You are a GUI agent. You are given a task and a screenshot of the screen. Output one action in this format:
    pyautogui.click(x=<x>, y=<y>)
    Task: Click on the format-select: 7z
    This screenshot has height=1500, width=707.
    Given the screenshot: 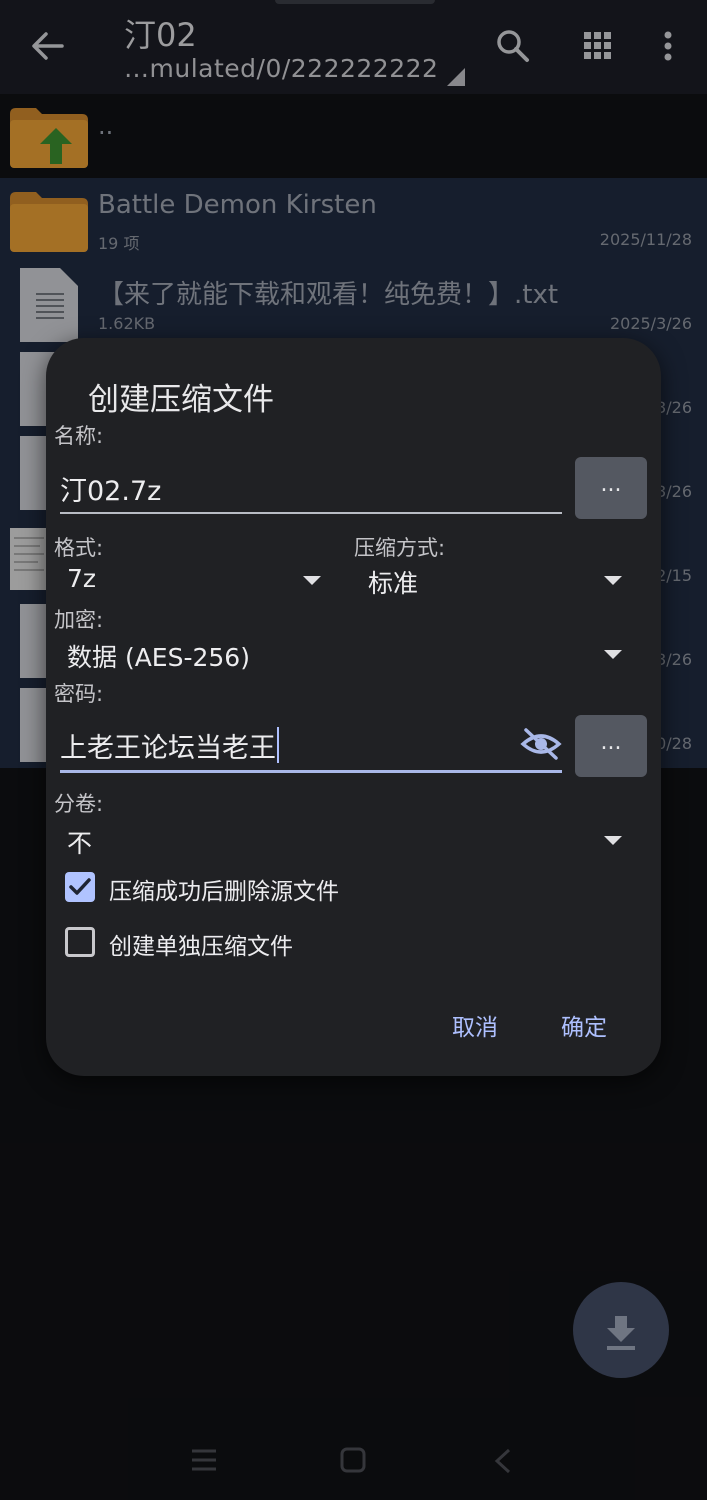 What is the action you would take?
    pyautogui.click(x=81, y=578)
    